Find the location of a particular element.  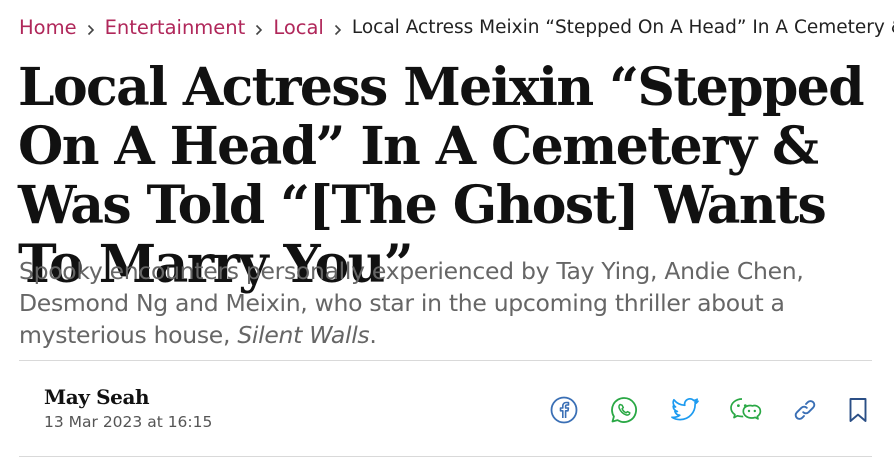

copy-link-icon is located at coordinates (805, 410).